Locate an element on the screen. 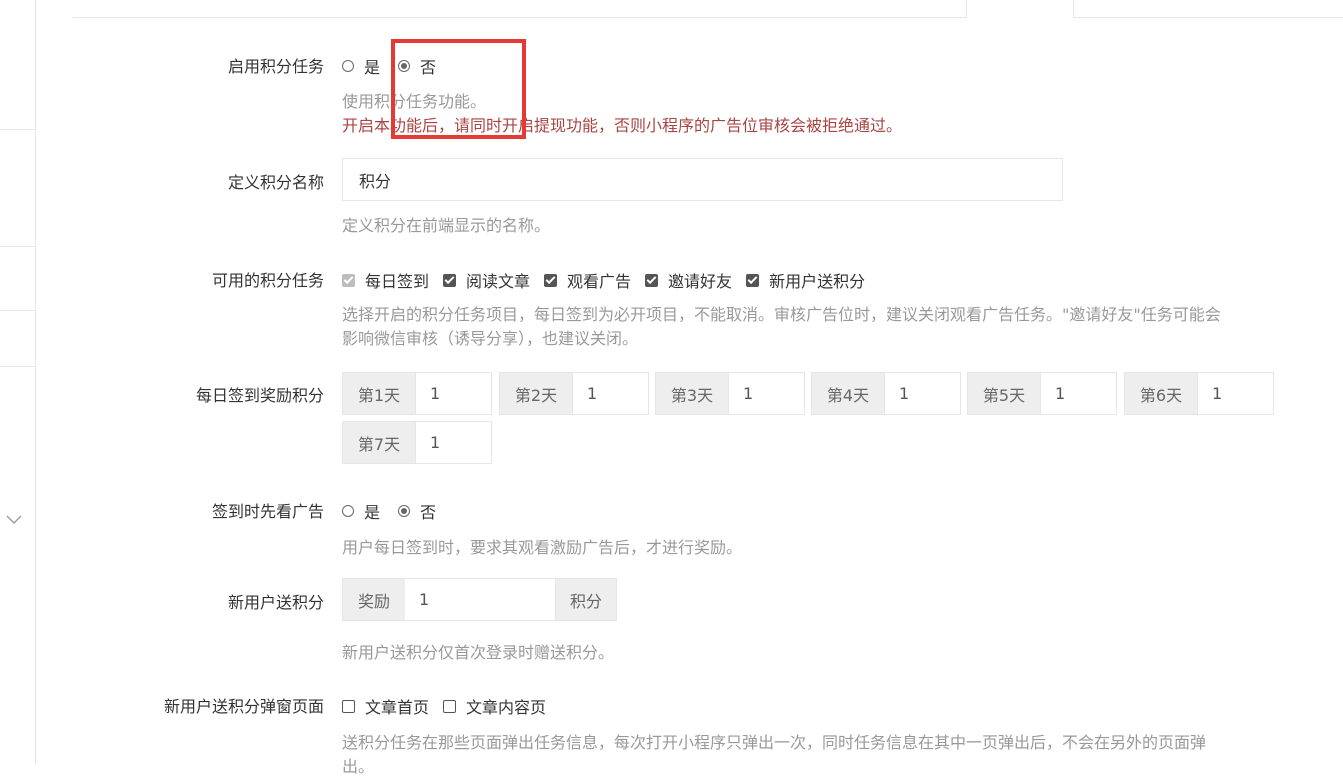  day-label: 第6天 is located at coordinates (1160, 393).